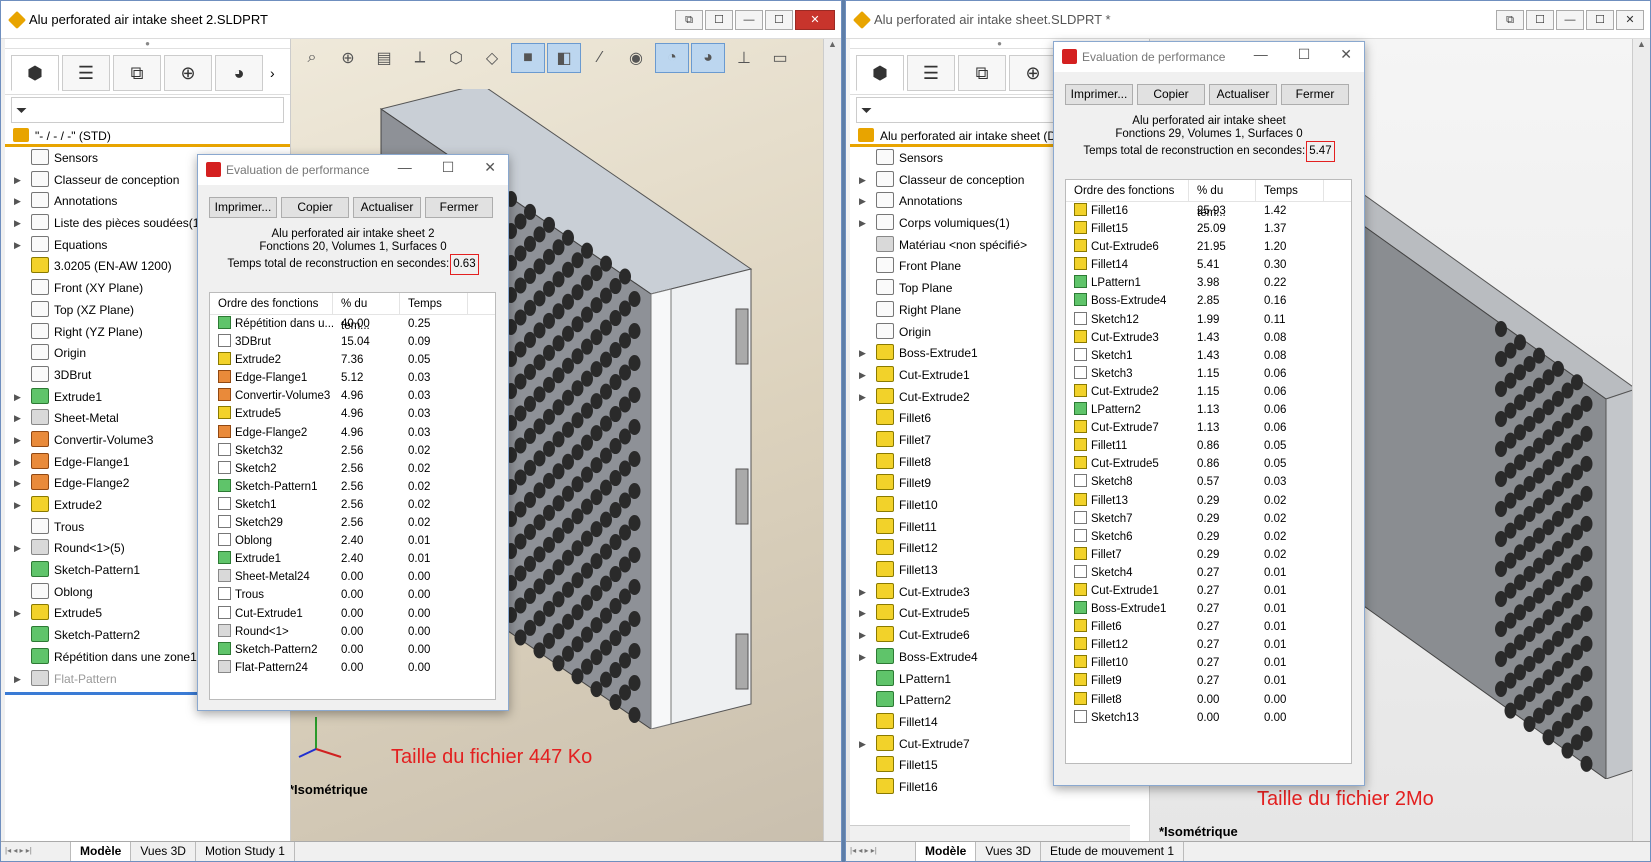 Image resolution: width=1651 pixels, height=862 pixels. Describe the element at coordinates (719, 20) in the screenshot. I see `tile-button: ☐` at that location.